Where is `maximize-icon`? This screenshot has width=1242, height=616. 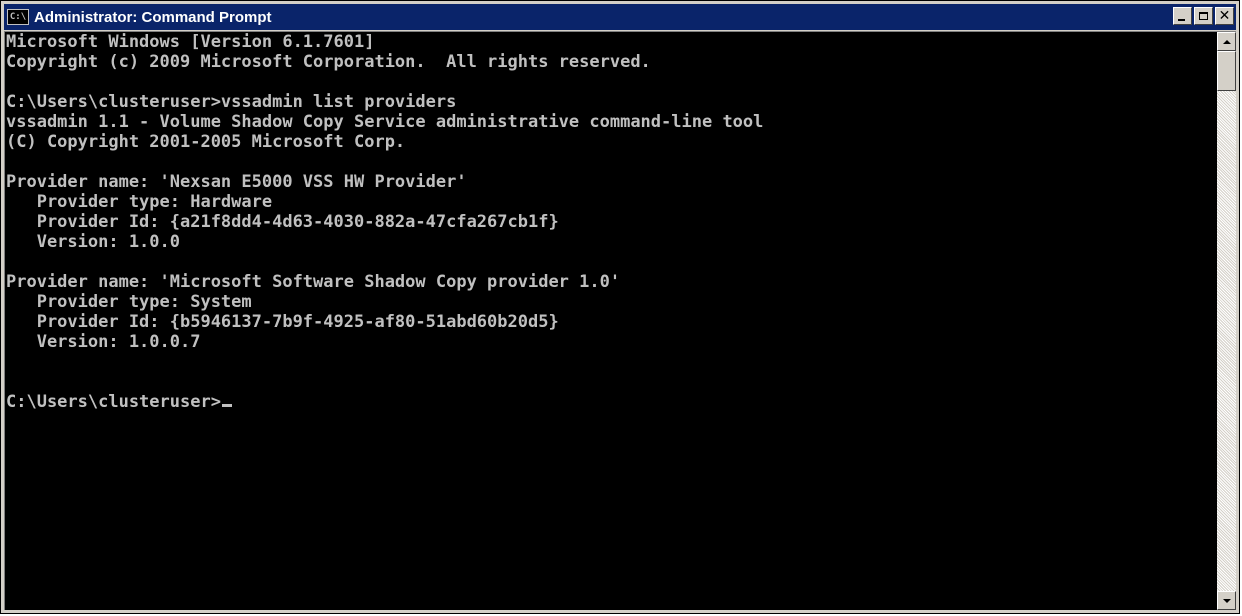
maximize-icon is located at coordinates (1203, 16).